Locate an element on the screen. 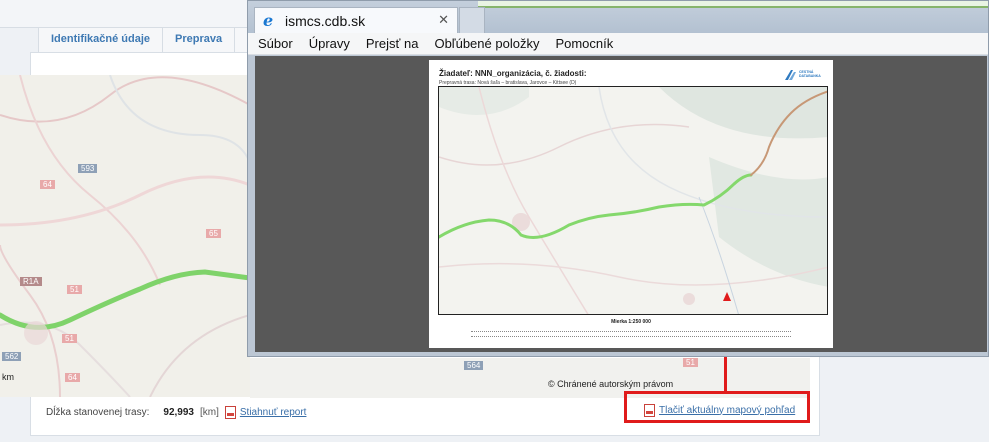  tab-identification: Identifikačné údaje is located at coordinates (101, 40).